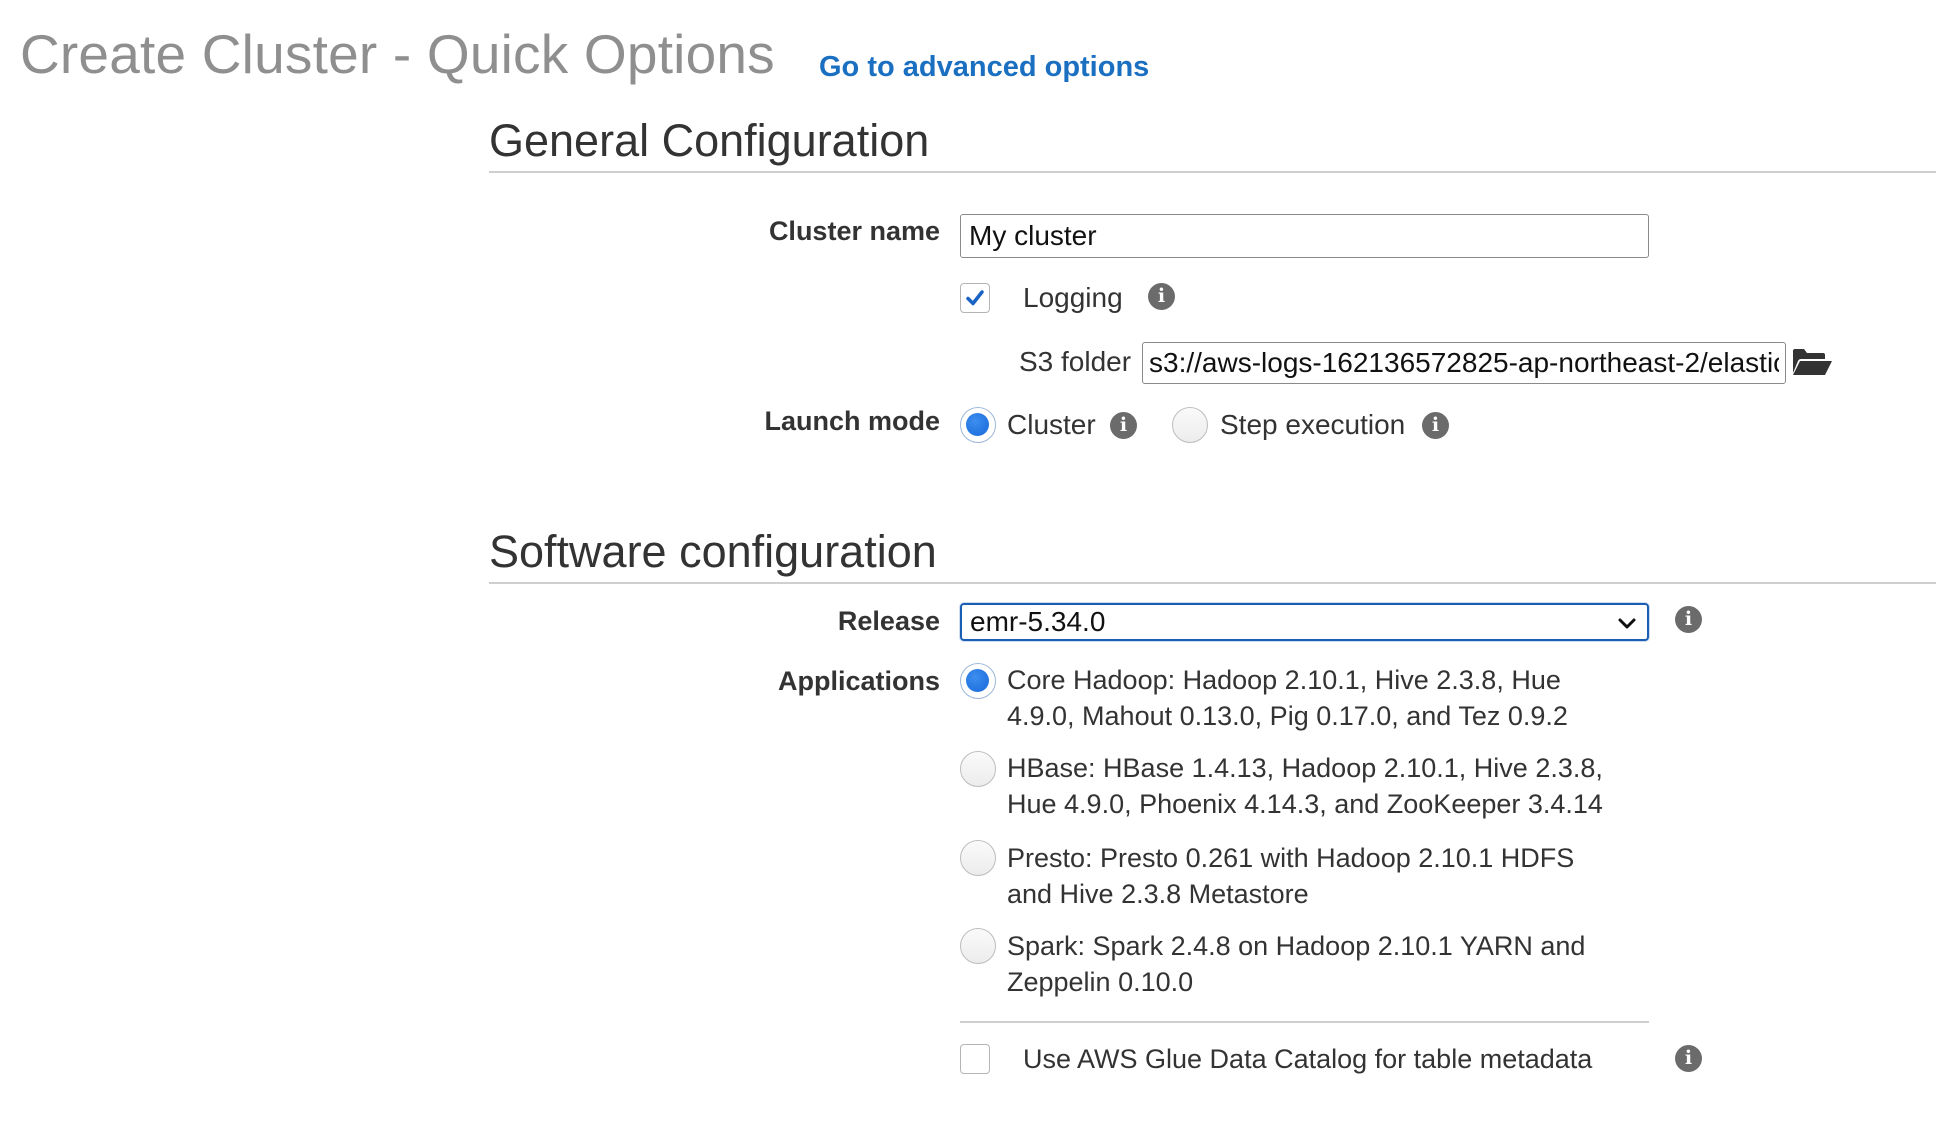  I want to click on launch-mode-label: Launch mode, so click(852, 421).